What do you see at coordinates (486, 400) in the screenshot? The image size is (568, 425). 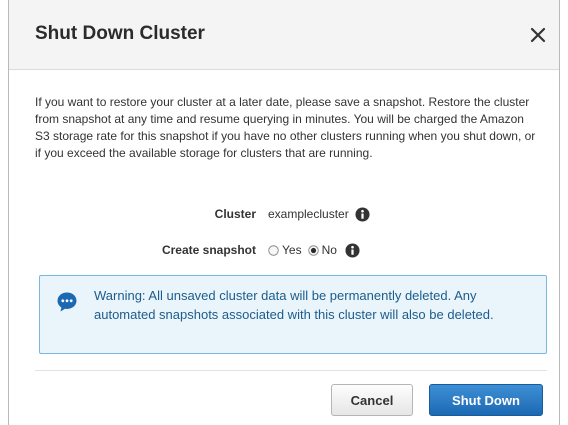 I see `shut-down-button: Shut Down` at bounding box center [486, 400].